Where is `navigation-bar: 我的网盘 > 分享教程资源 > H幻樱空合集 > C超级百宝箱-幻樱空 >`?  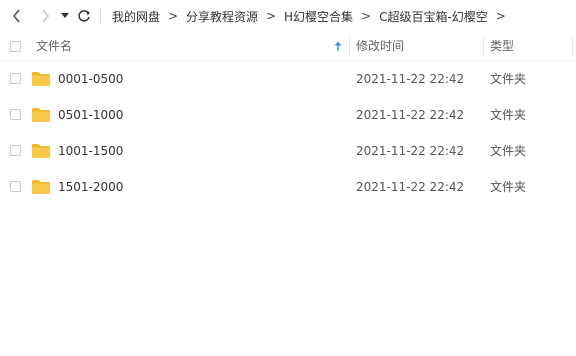
navigation-bar: 我的网盘 > 分享教程资源 > H幻樱空合集 > C超级百宝箱-幻樱空 > is located at coordinates (288, 16).